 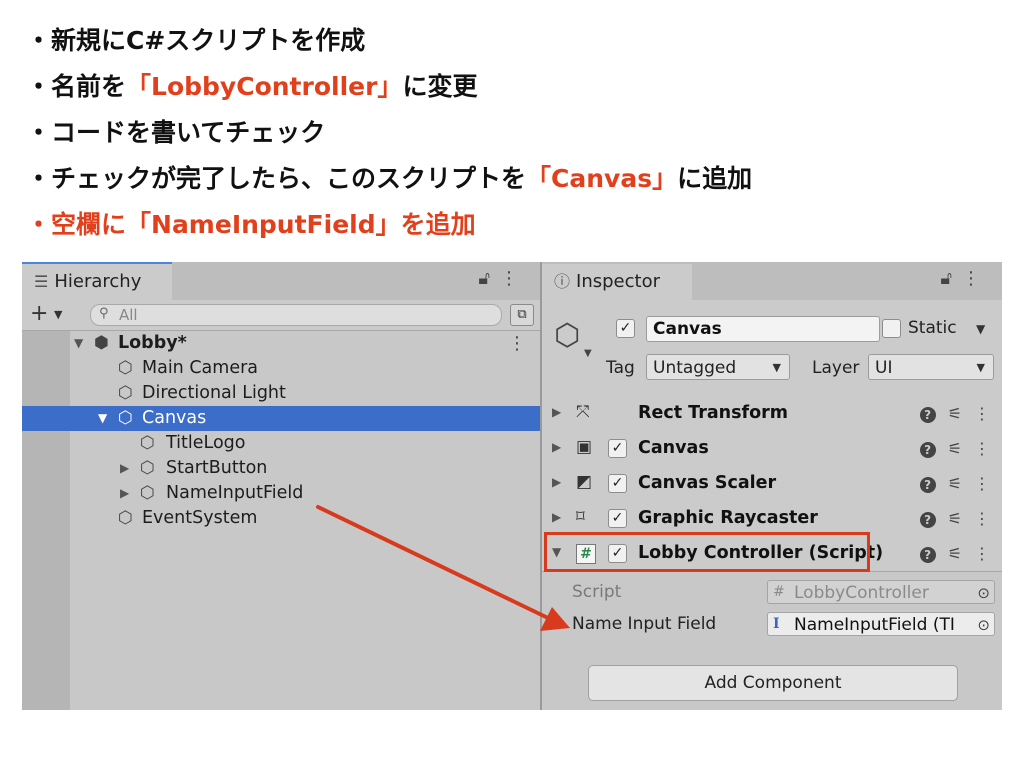 What do you see at coordinates (931, 367) in the screenshot?
I see `layer-dropdown: UI ▼` at bounding box center [931, 367].